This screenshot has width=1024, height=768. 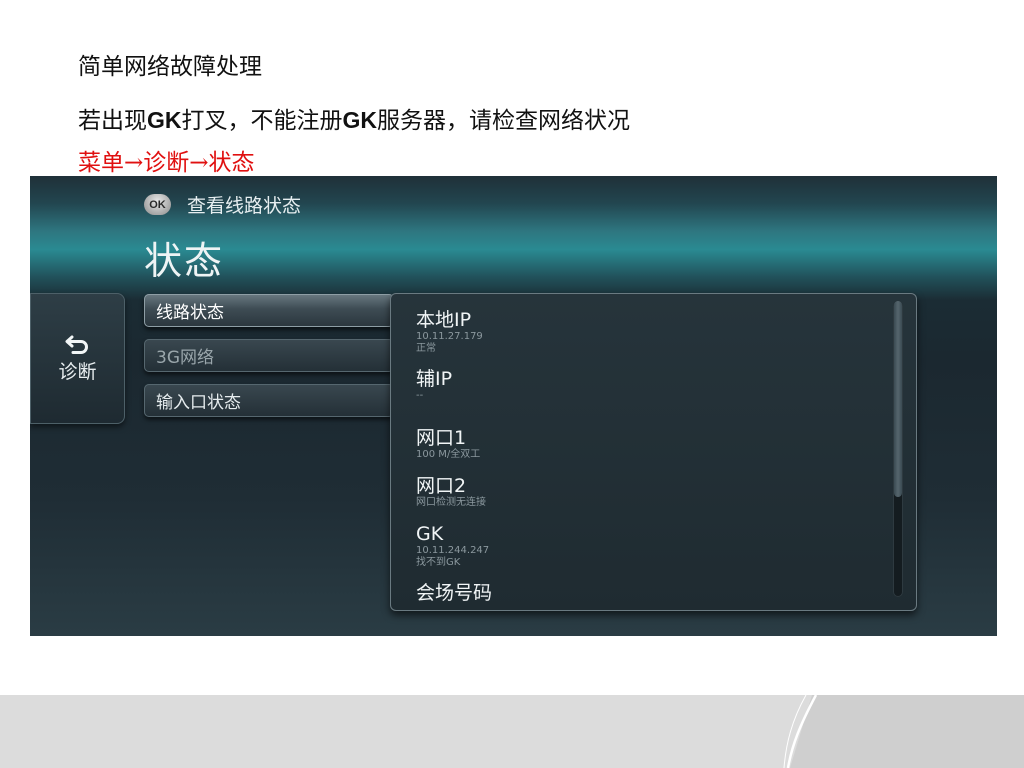 I want to click on back-button: 诊断, so click(x=77, y=358).